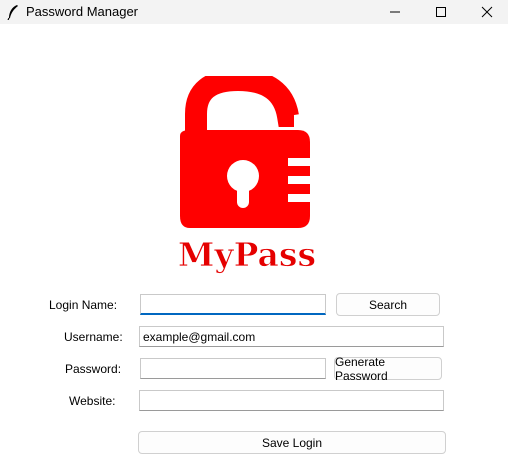 The width and height of the screenshot is (508, 471). I want to click on close-icon, so click(487, 12).